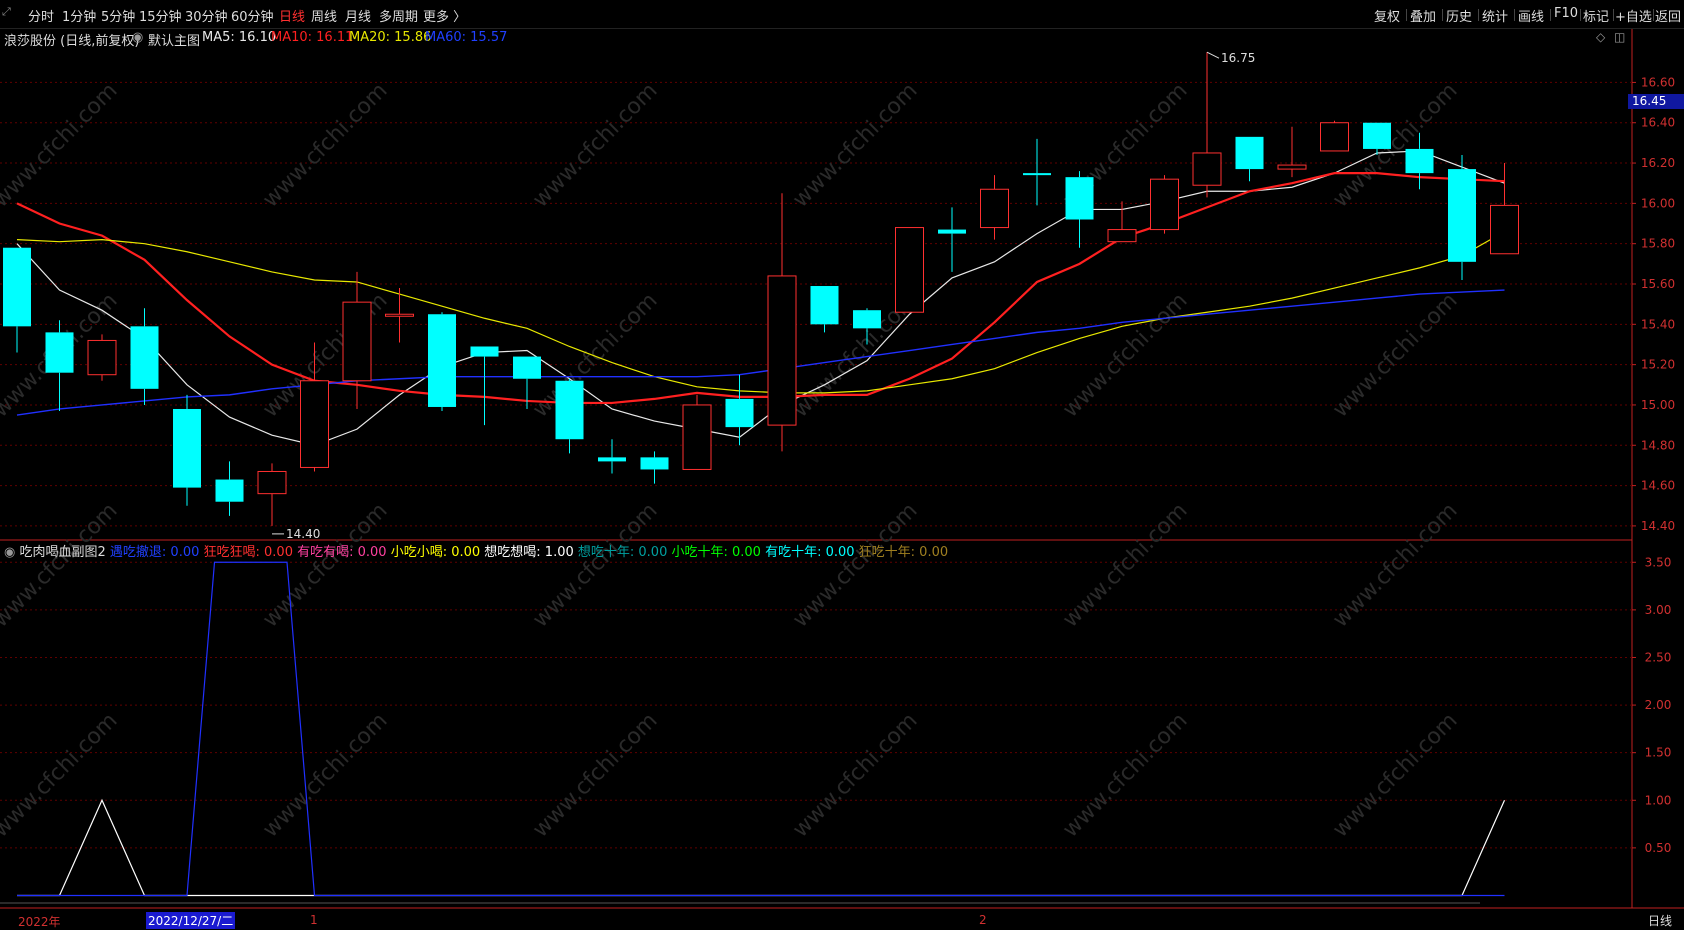  I want to click on history-button: 历史, so click(1459, 15).